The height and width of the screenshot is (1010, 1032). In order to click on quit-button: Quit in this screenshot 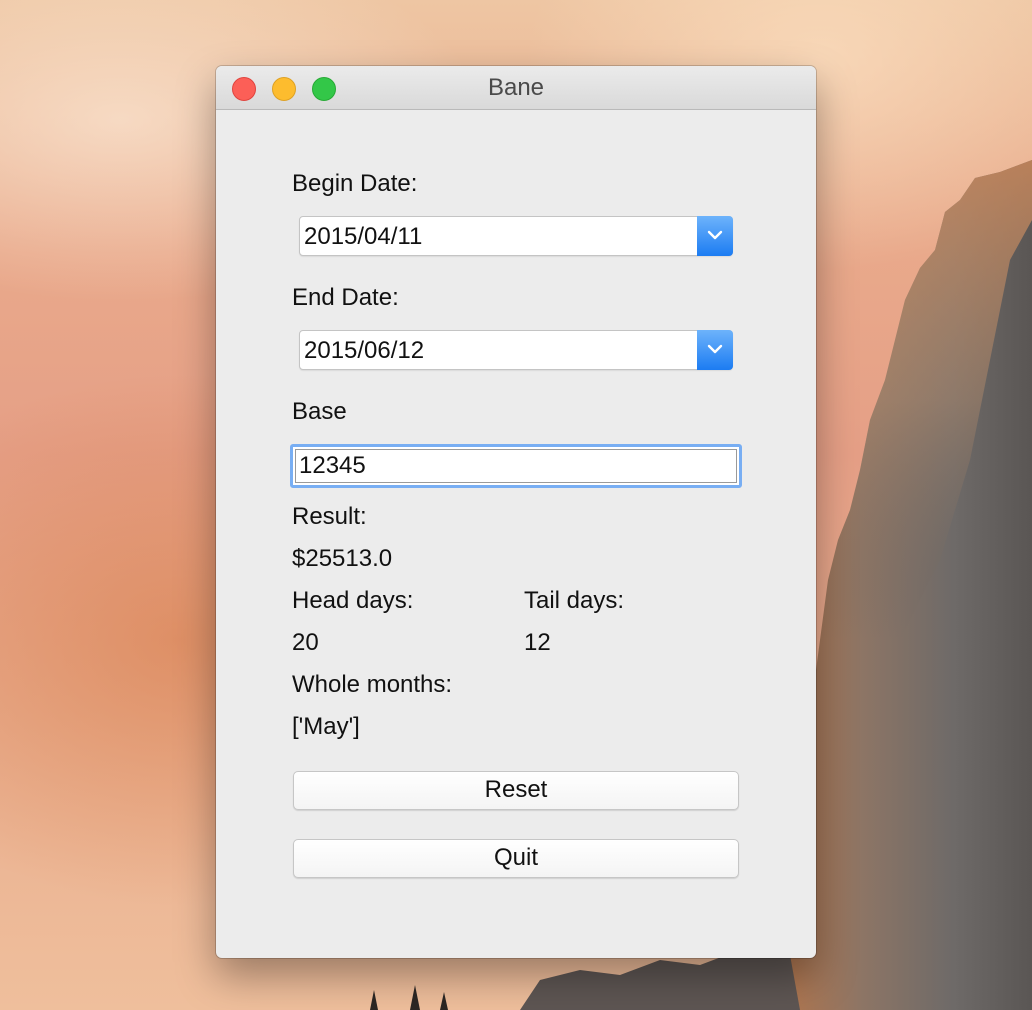, I will do `click(516, 858)`.